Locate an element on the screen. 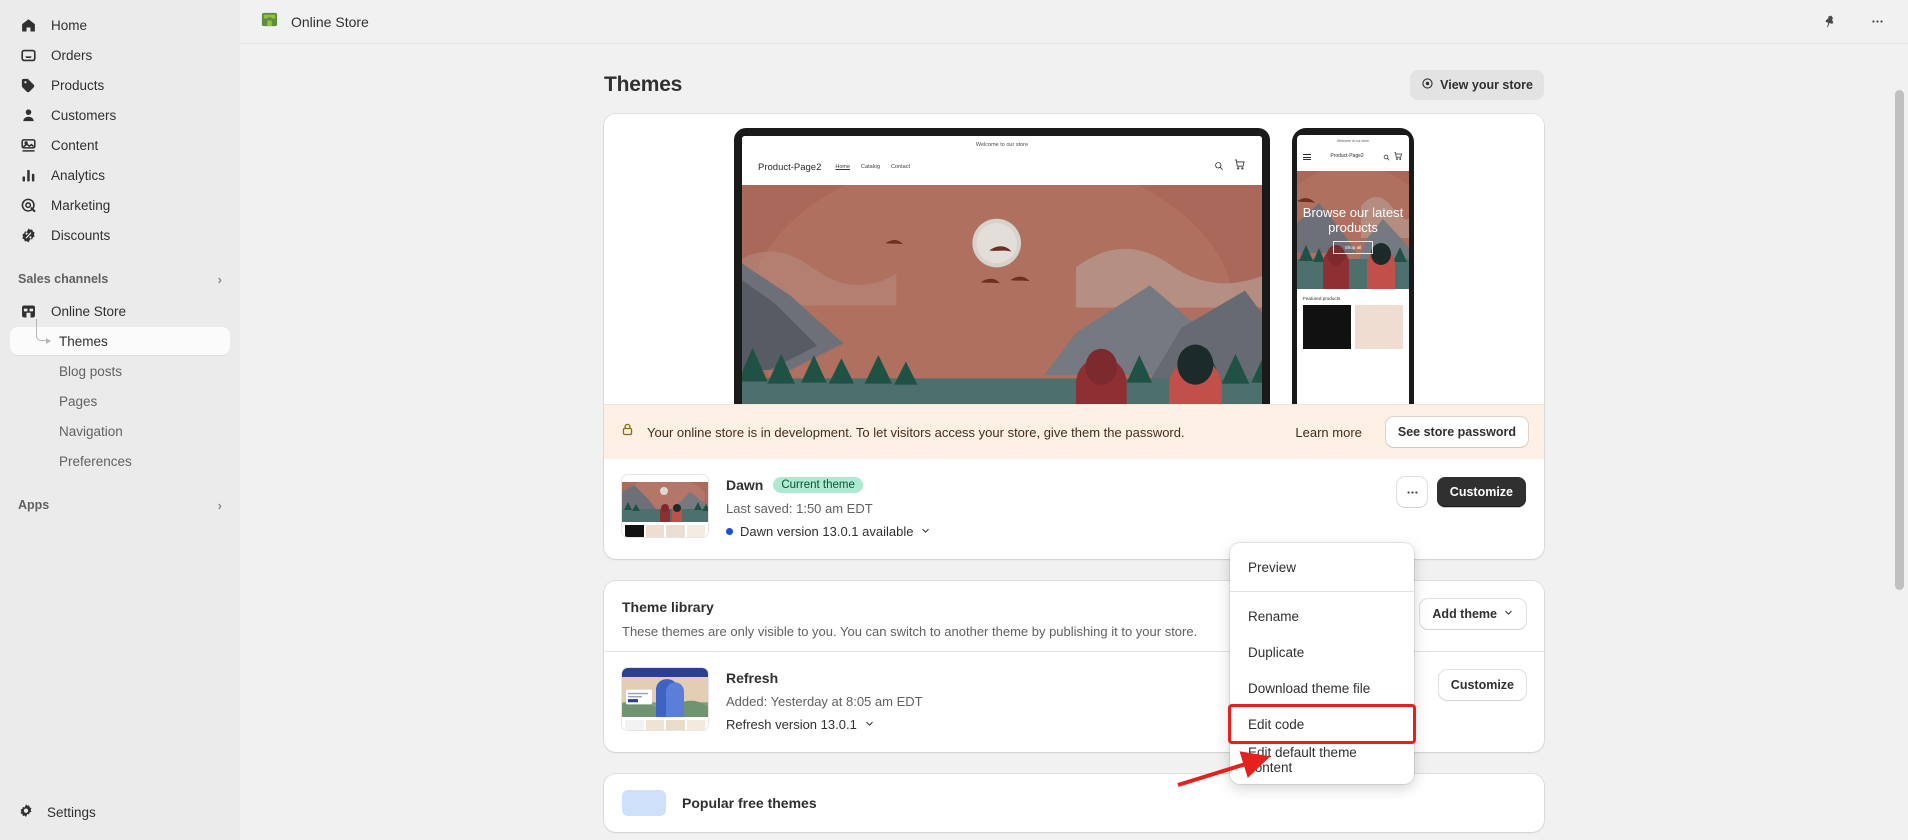  thumbnail-hero is located at coordinates (665, 697).